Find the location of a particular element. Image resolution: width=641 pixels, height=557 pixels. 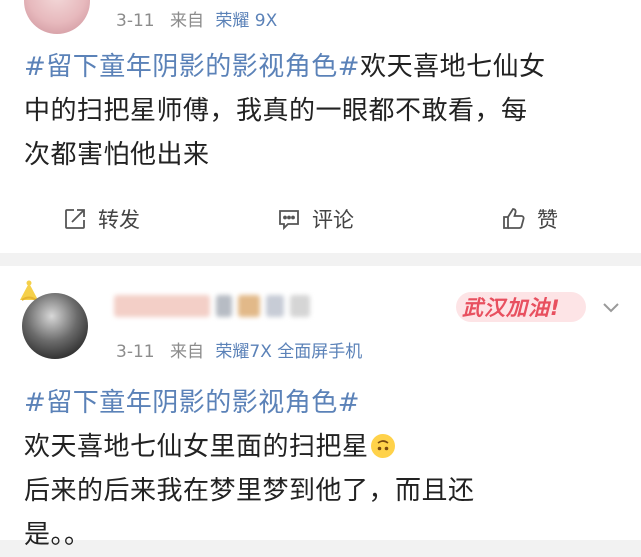

post-text-line: 是。。 is located at coordinates (57, 535).